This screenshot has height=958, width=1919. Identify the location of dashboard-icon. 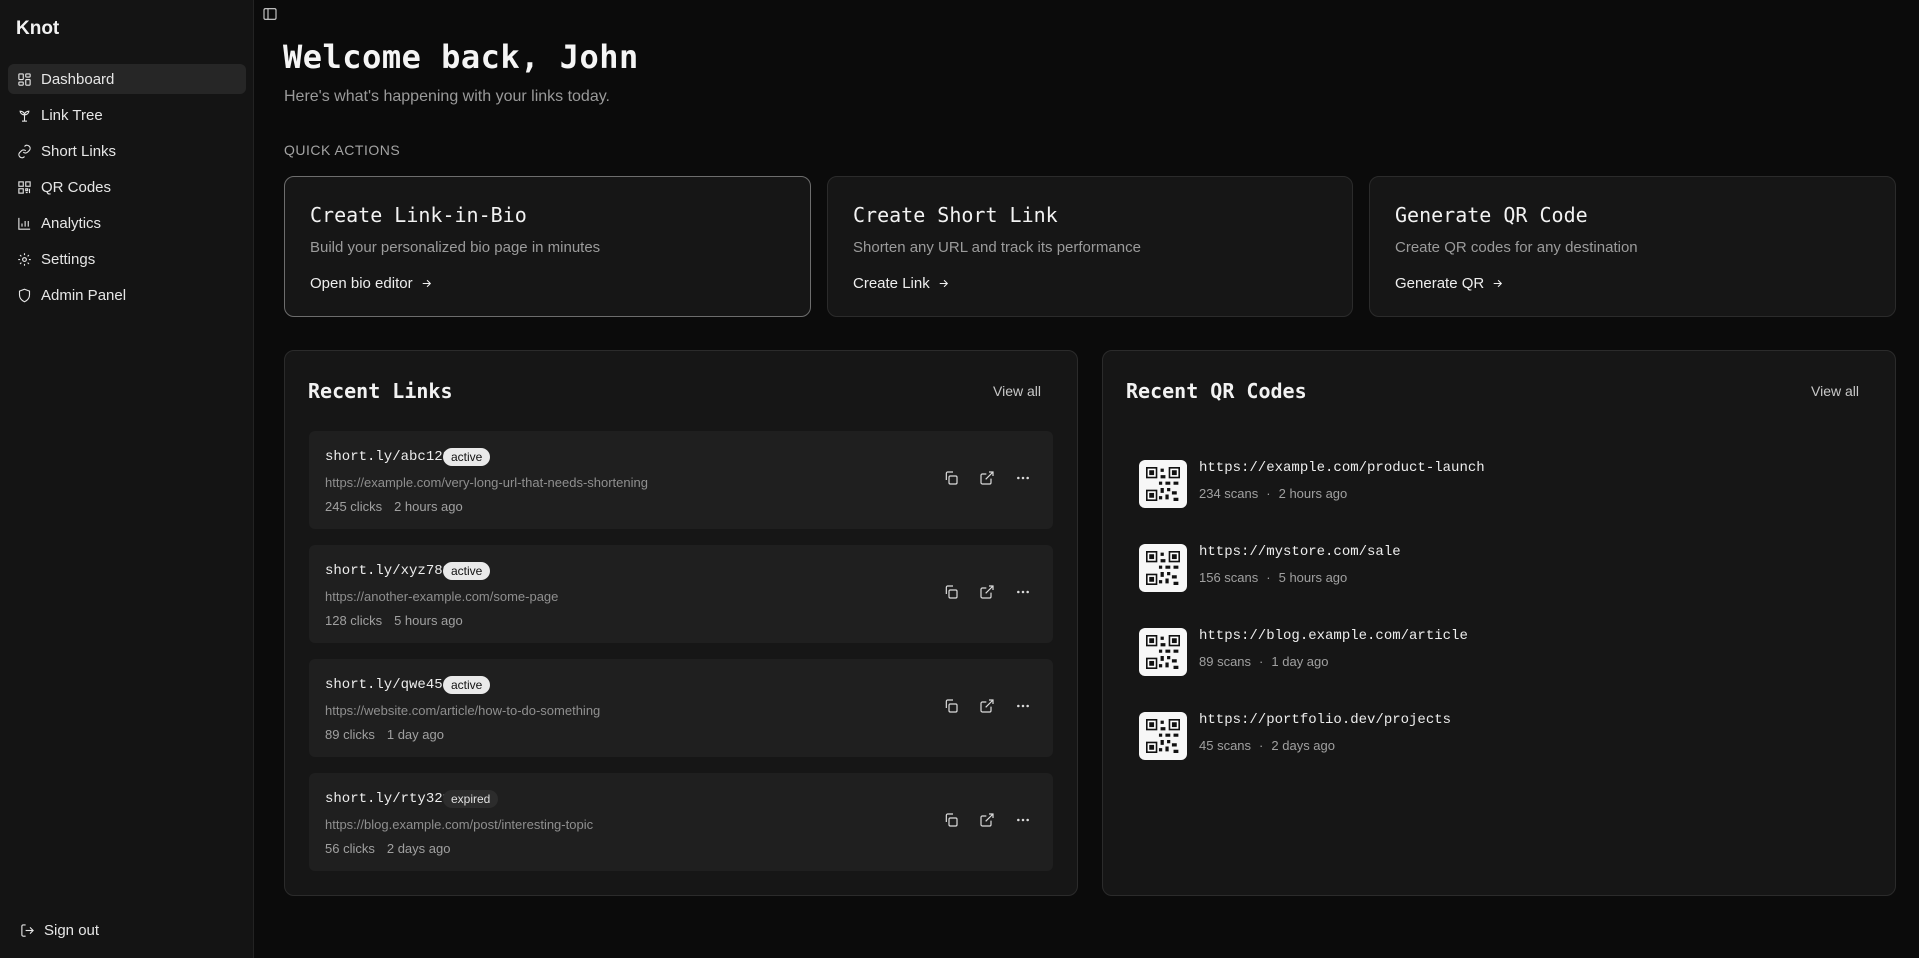
(24, 79).